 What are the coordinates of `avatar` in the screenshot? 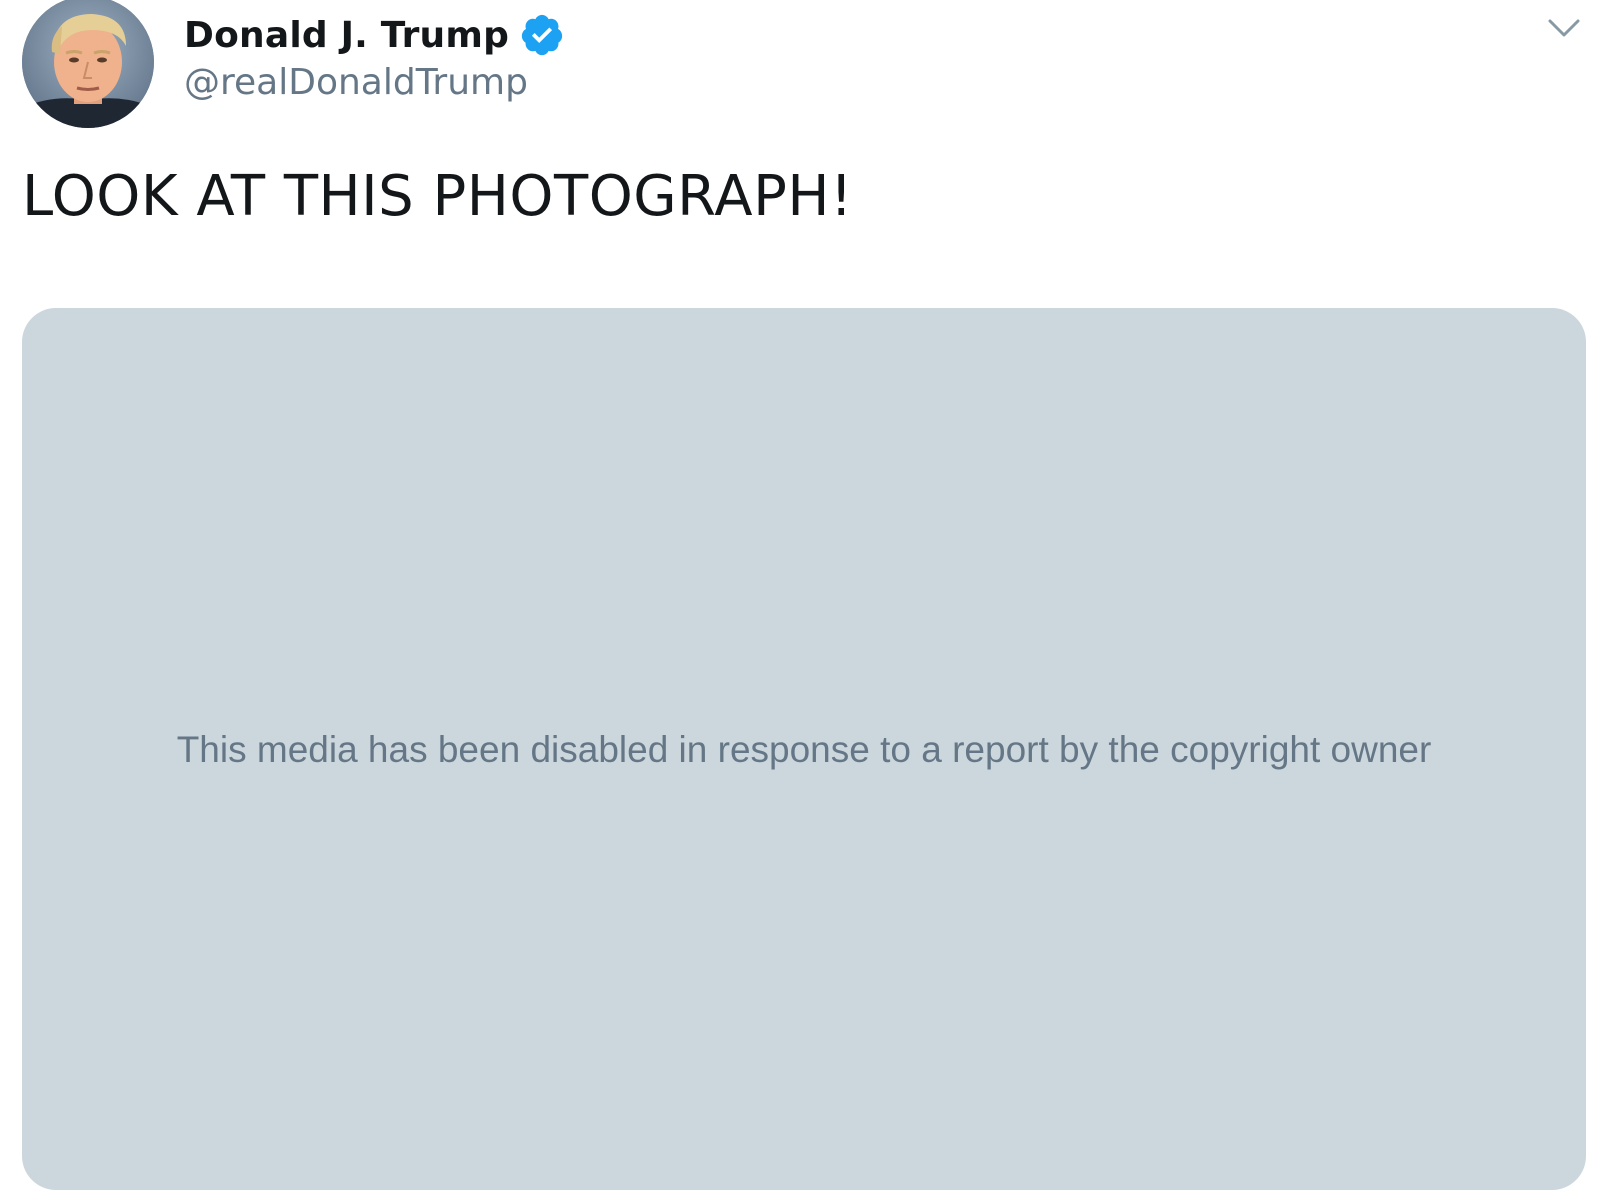 It's located at (88, 64).